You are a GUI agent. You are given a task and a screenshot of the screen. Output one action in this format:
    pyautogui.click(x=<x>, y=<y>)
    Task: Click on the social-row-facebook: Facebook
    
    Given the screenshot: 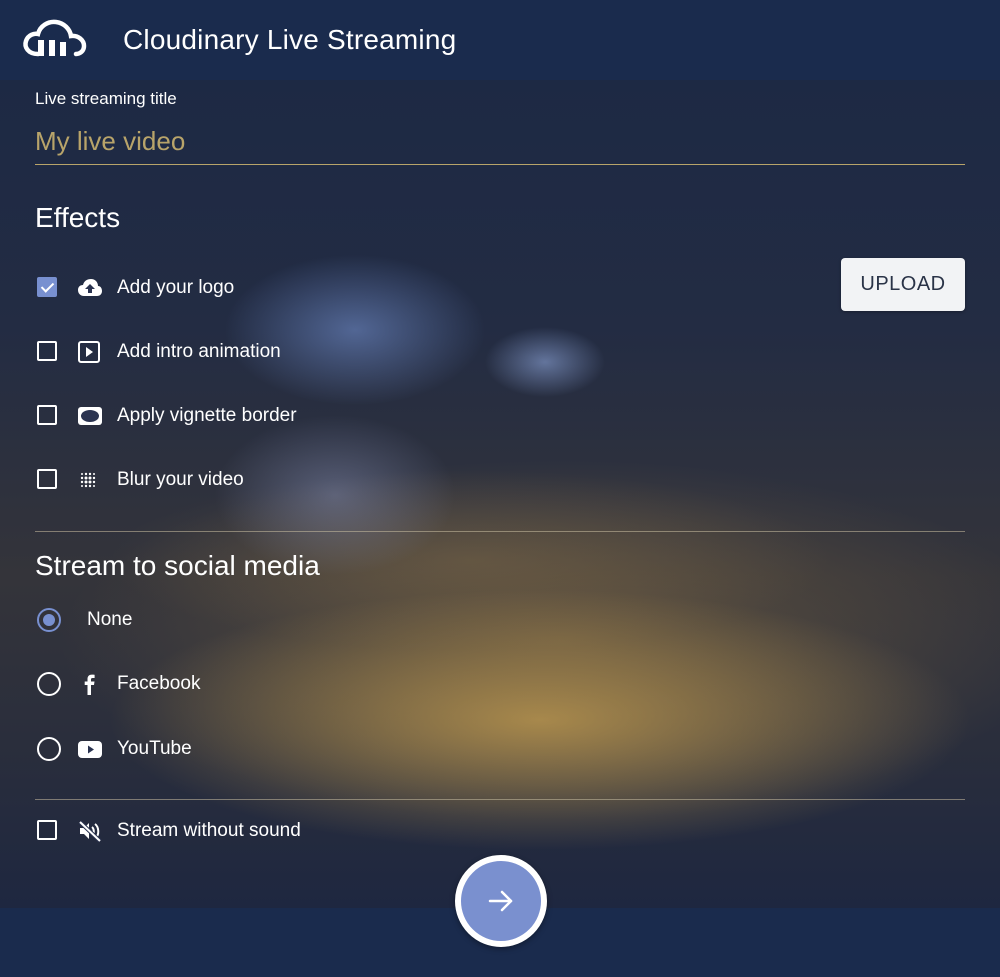 What is the action you would take?
    pyautogui.click(x=235, y=684)
    